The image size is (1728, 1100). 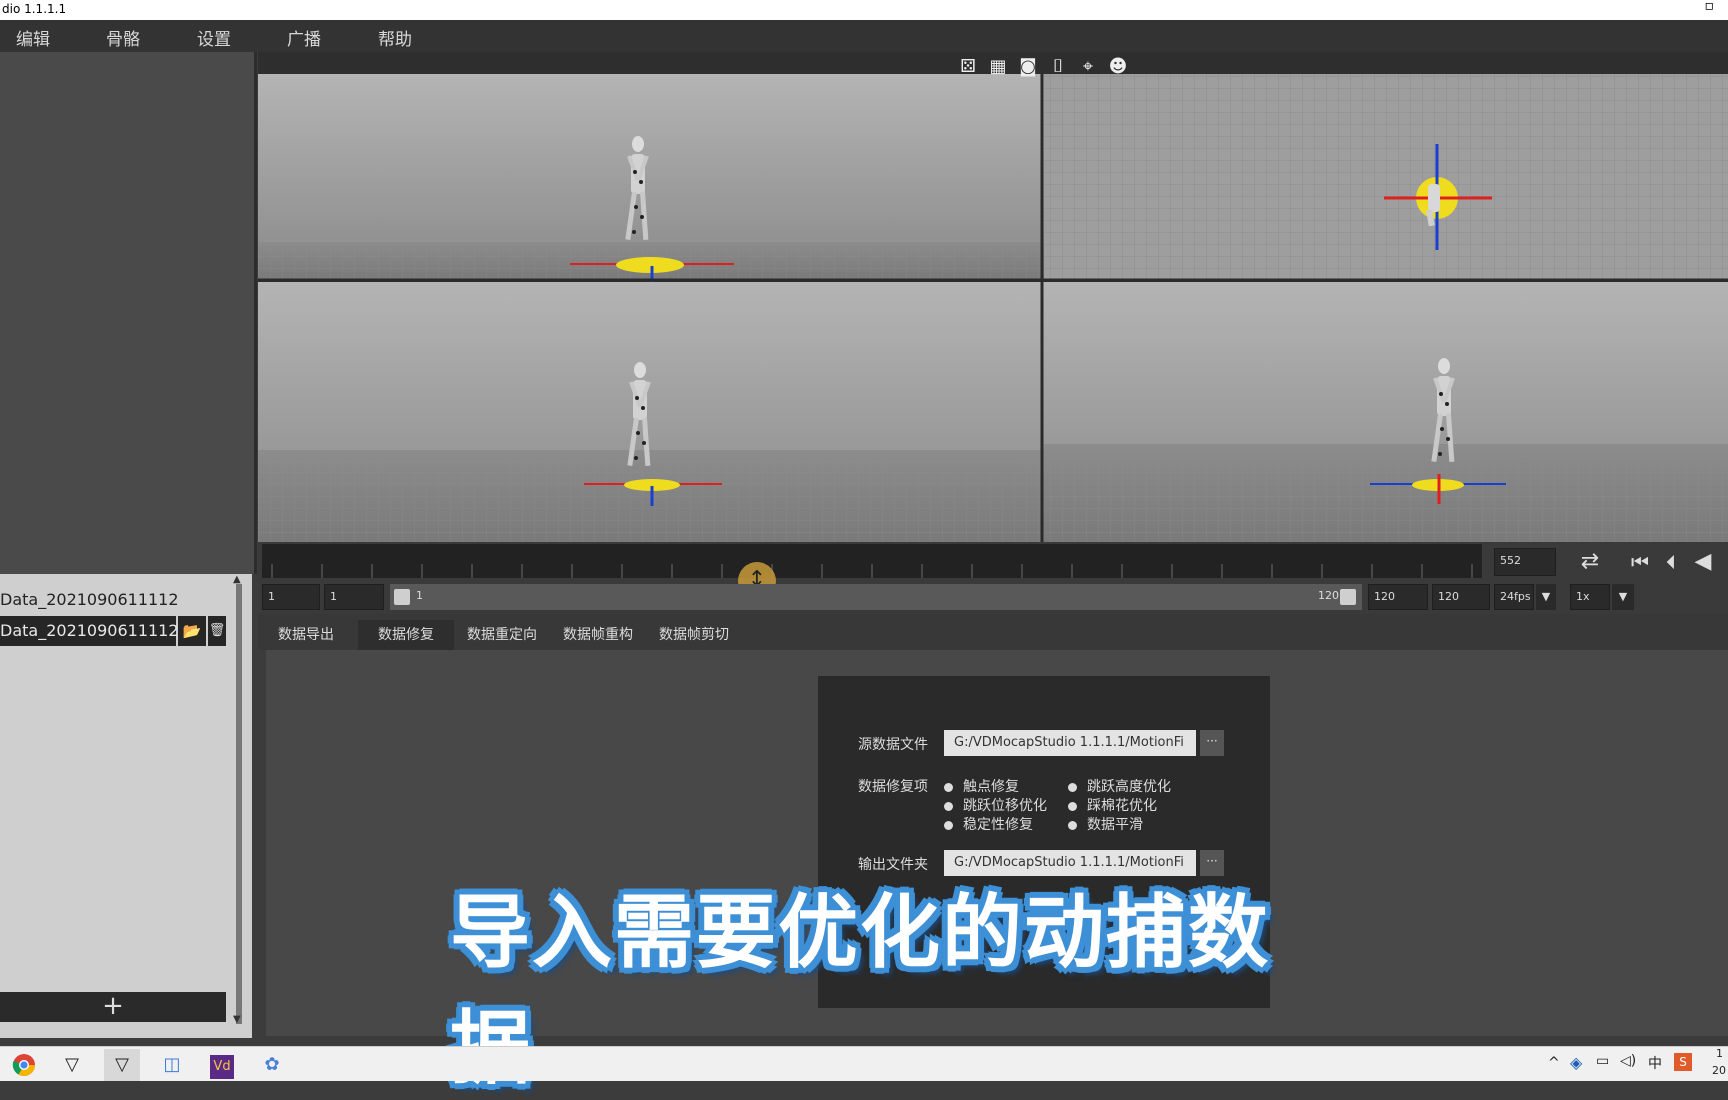 What do you see at coordinates (1590, 597) in the screenshot?
I see `speed-select: 1x` at bounding box center [1590, 597].